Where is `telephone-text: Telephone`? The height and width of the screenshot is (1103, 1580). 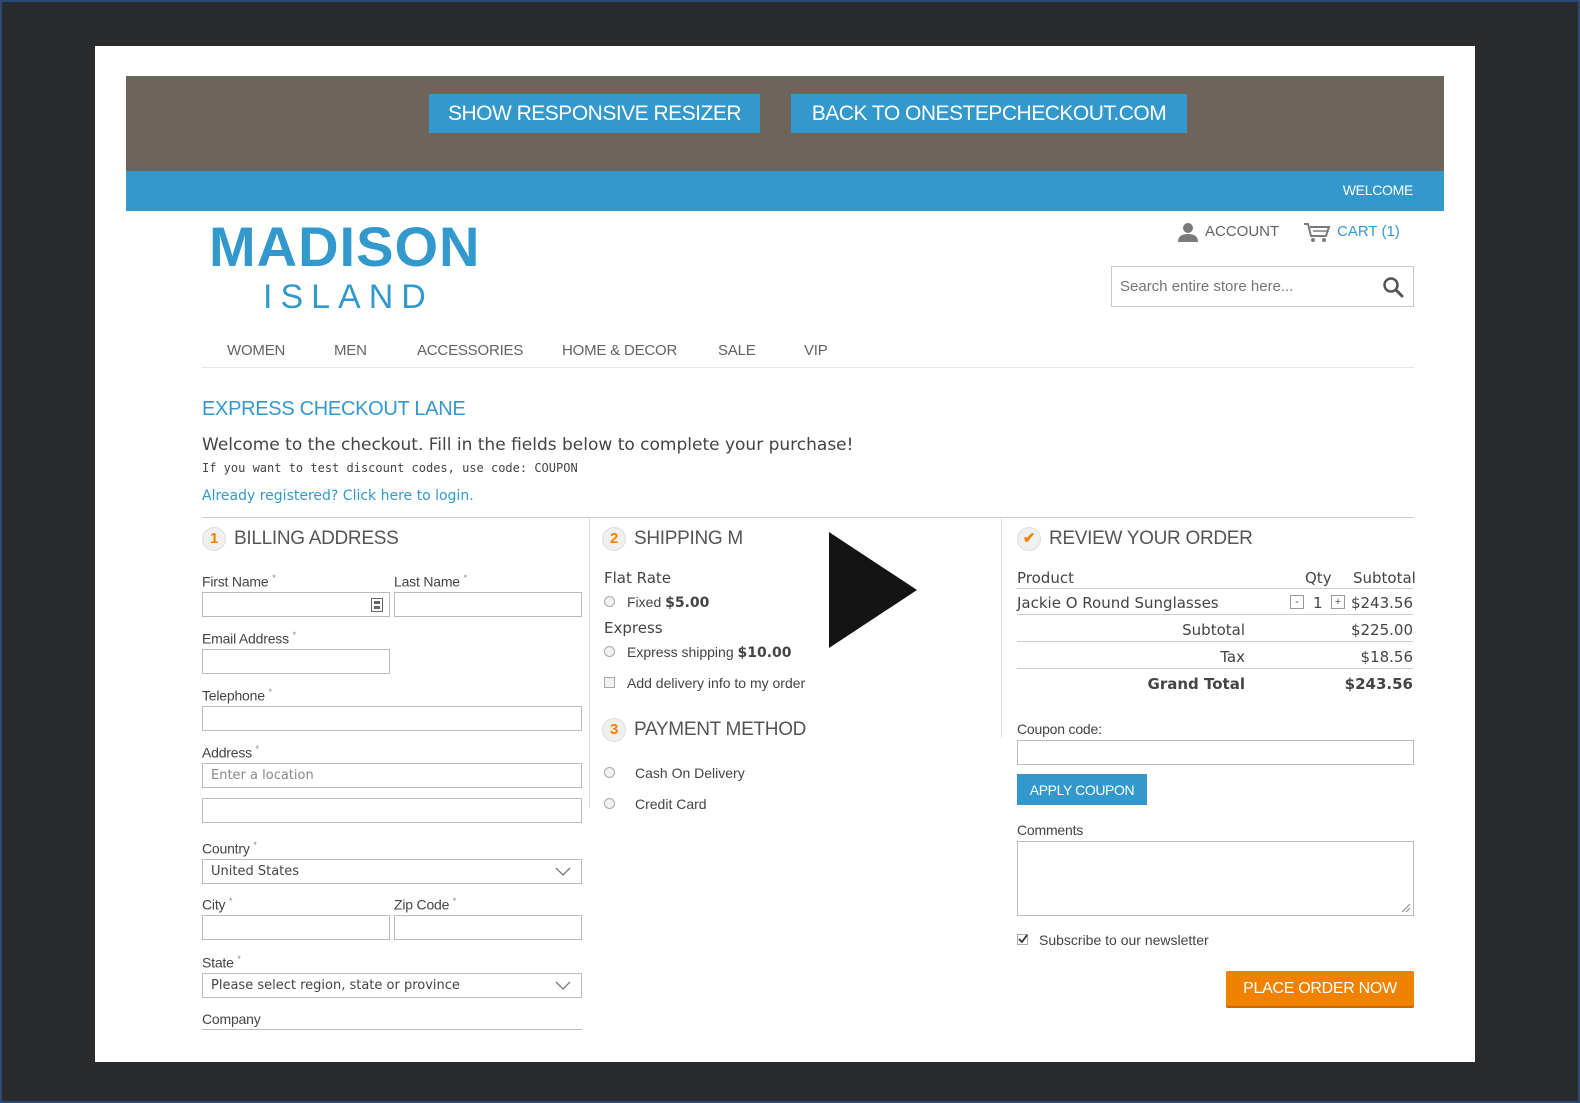 telephone-text: Telephone is located at coordinates (233, 695).